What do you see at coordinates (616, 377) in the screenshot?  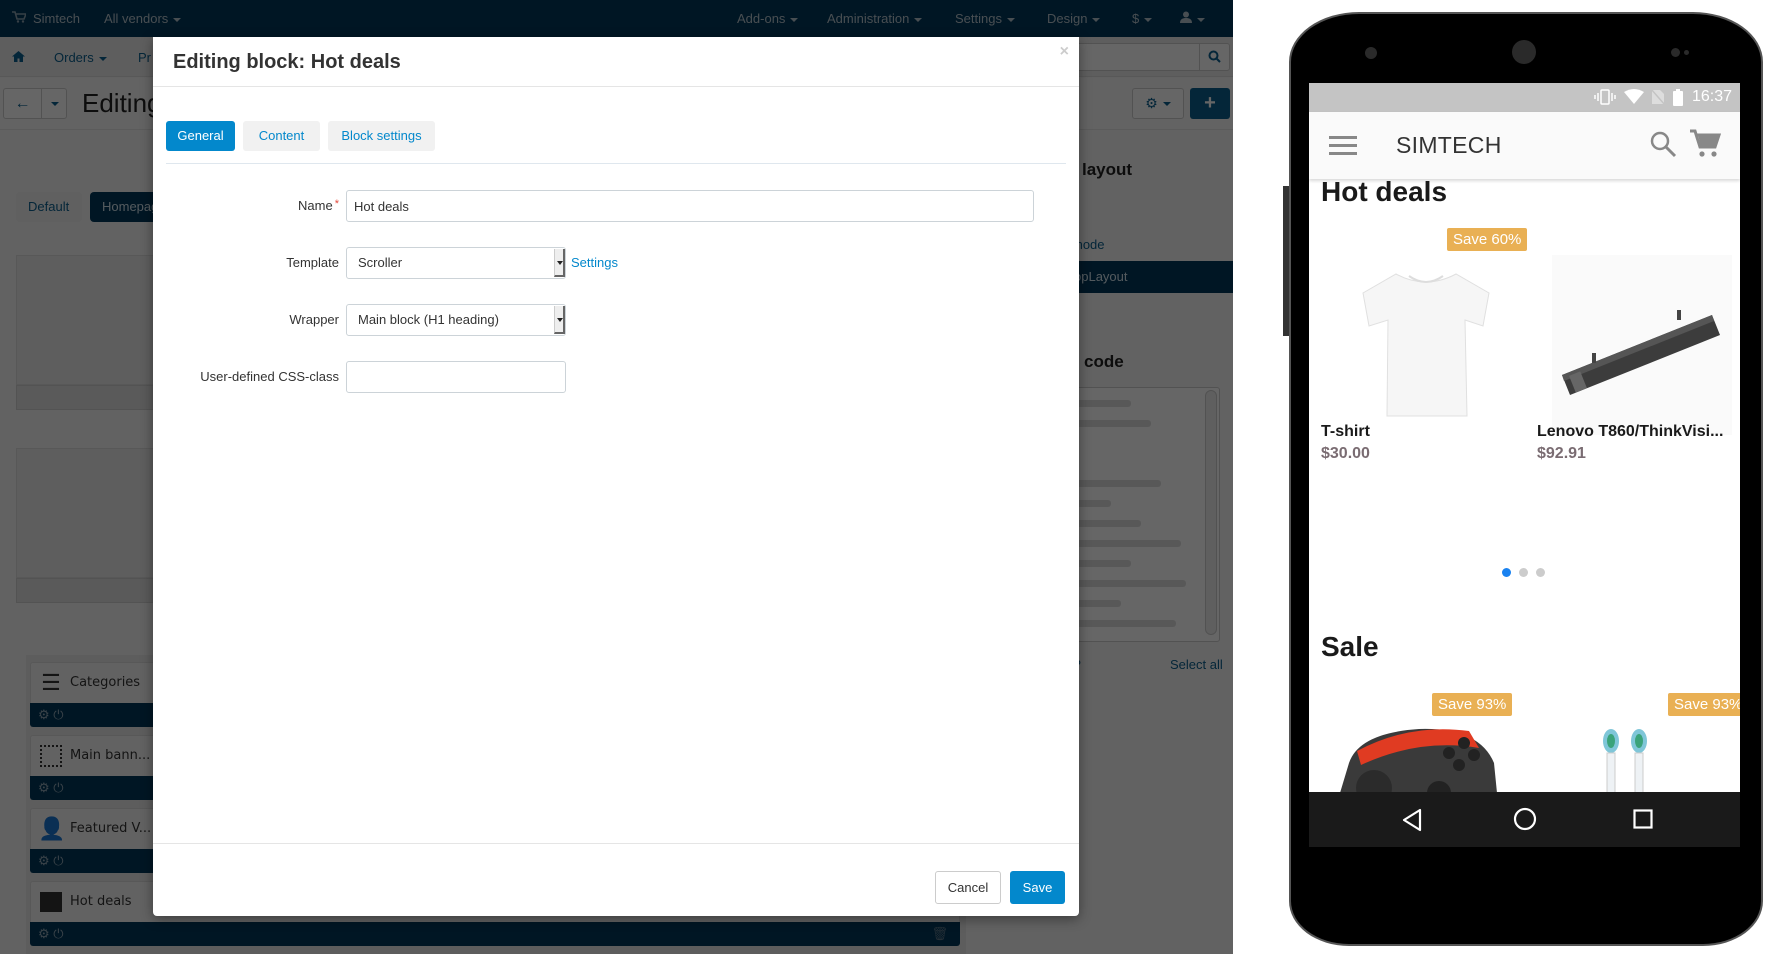 I see `css-class-row: User-defined CSS-class` at bounding box center [616, 377].